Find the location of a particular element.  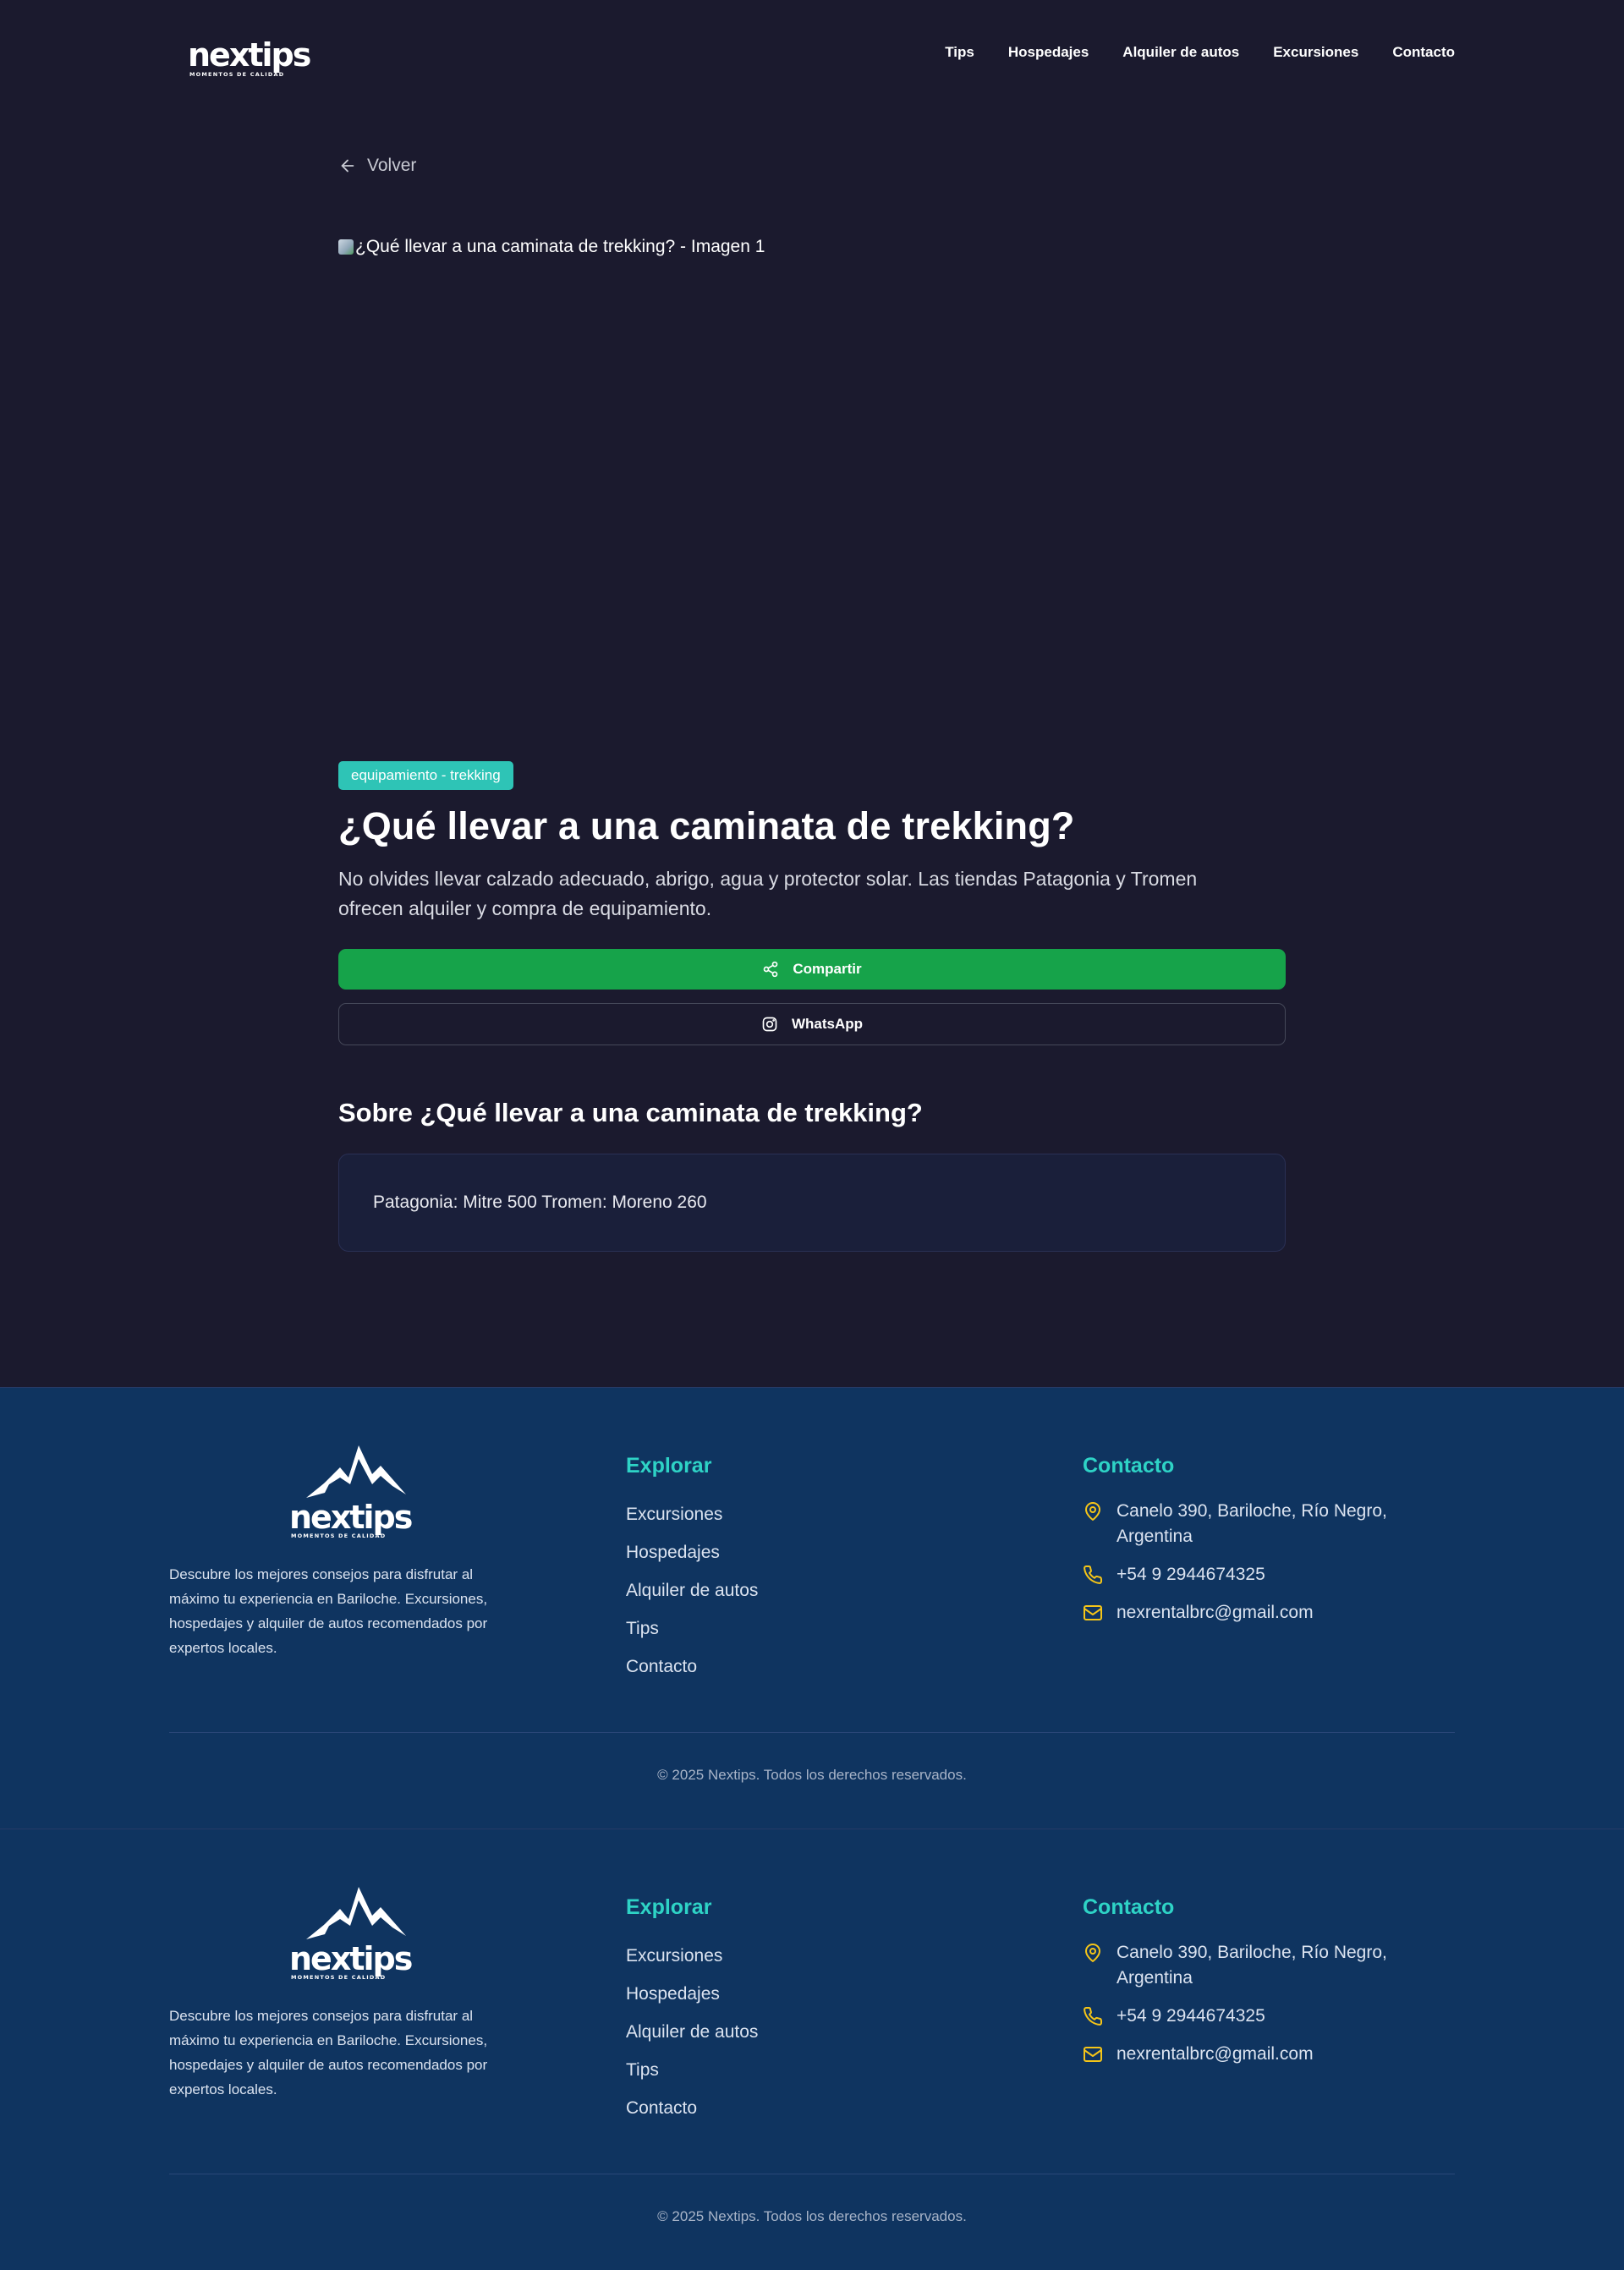

whatsapp-button: WhatsApp is located at coordinates (812, 1024).